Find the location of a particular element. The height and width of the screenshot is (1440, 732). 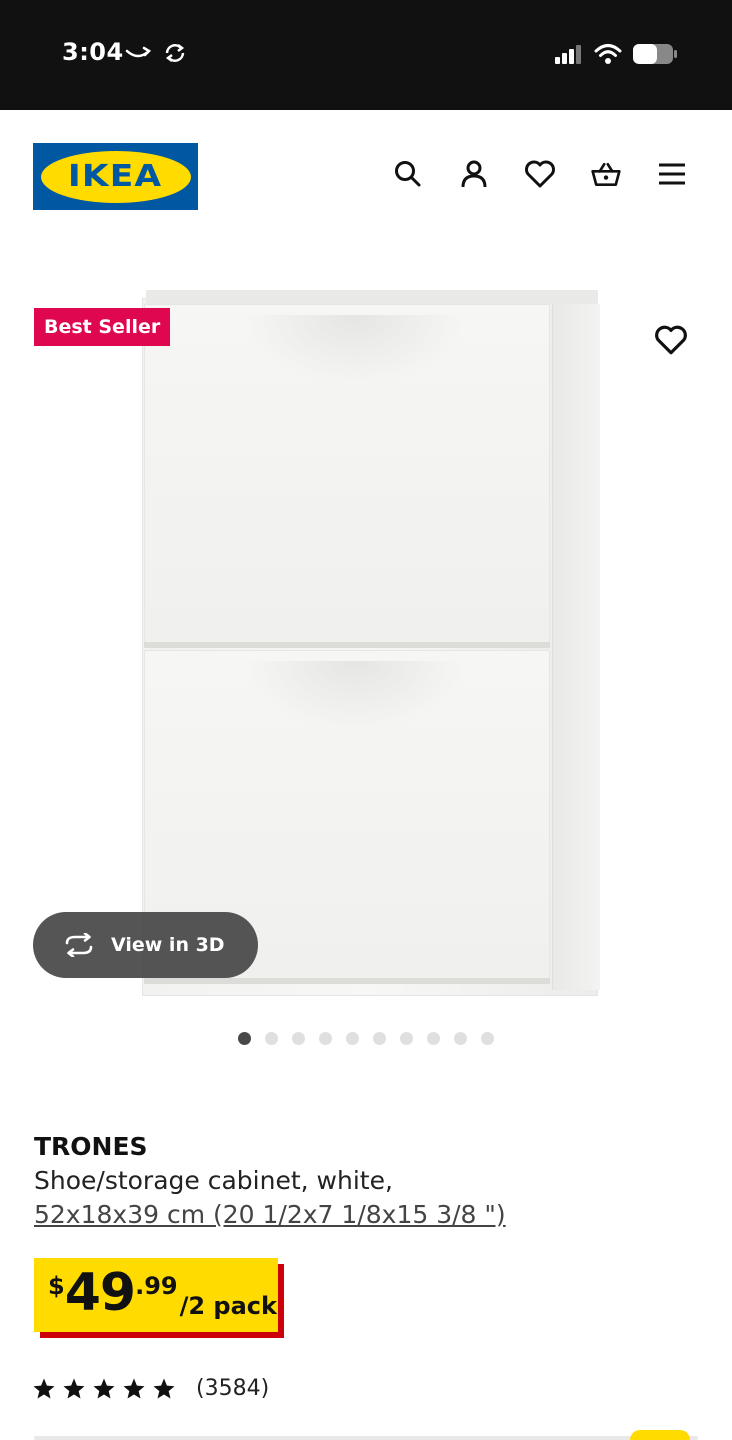

cabinet-door-top is located at coordinates (347, 474).